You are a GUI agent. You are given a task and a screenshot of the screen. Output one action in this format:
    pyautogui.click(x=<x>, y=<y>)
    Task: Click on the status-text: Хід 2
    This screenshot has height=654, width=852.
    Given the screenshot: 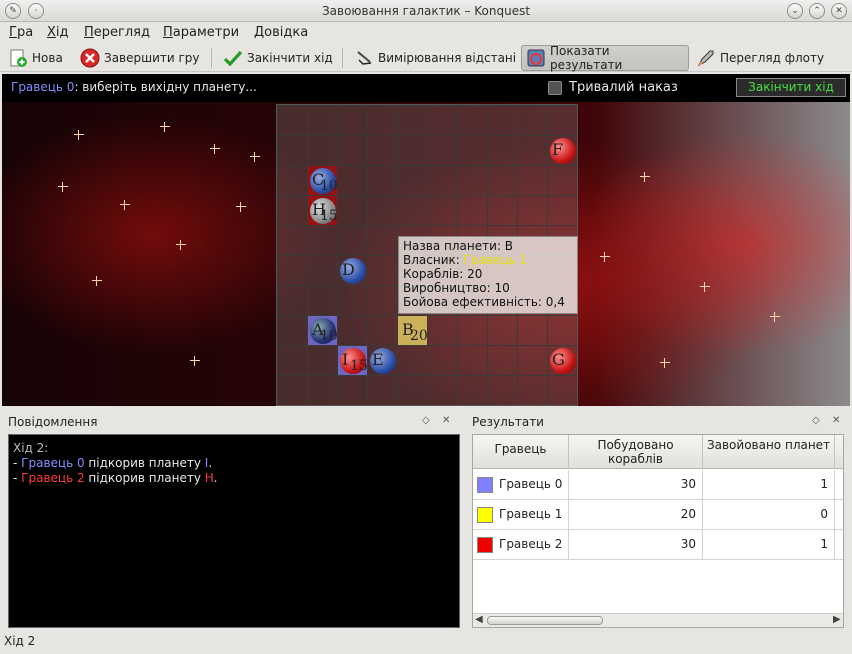 What is the action you would take?
    pyautogui.click(x=20, y=641)
    